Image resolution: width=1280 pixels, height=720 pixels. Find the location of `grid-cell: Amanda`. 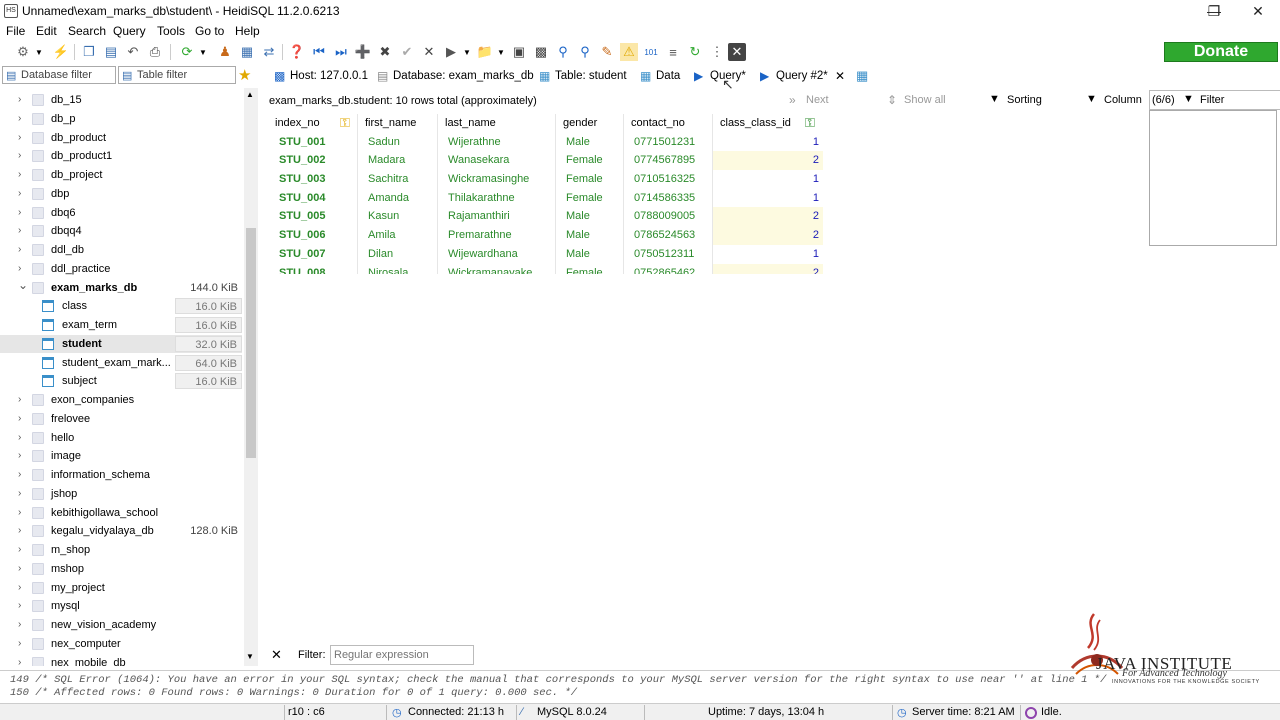

grid-cell: Amanda is located at coordinates (403, 198).